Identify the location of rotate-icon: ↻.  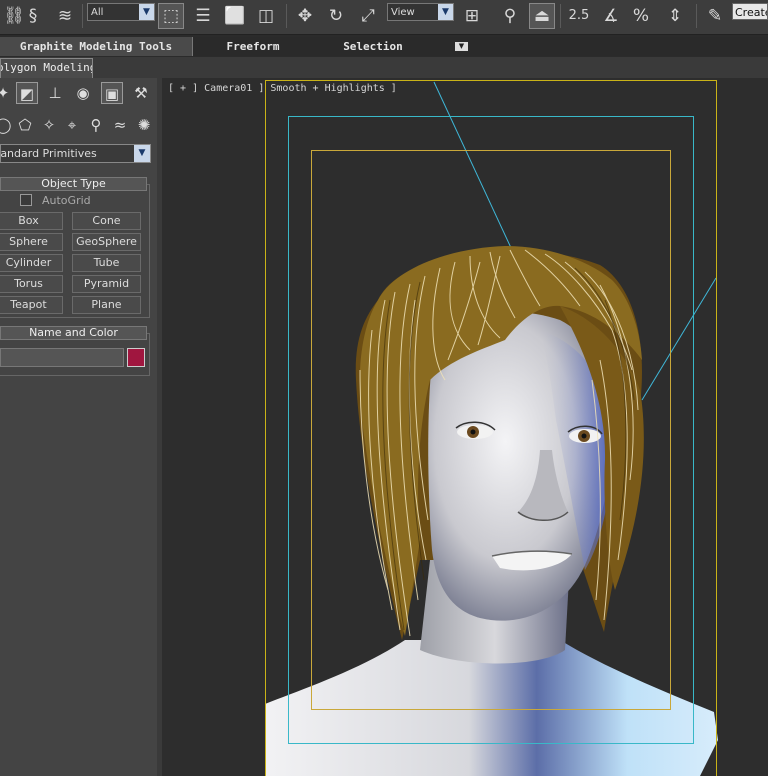
(336, 16).